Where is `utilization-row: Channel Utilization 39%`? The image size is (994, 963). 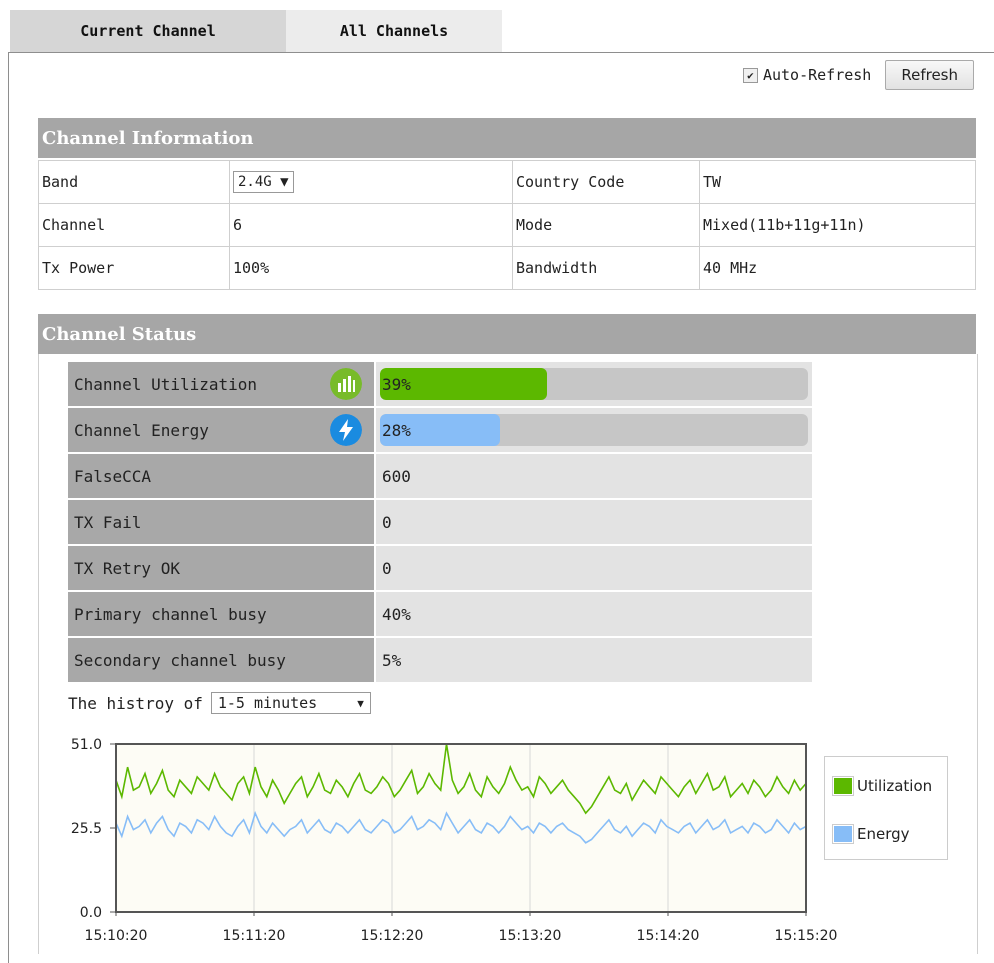 utilization-row: Channel Utilization 39% is located at coordinates (440, 384).